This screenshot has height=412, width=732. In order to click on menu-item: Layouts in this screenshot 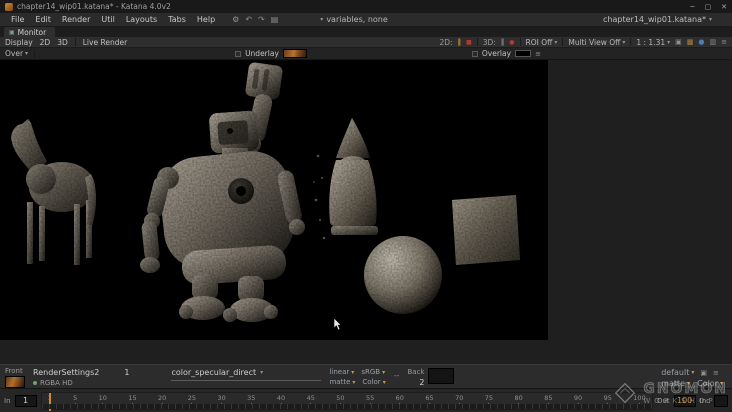, I will do `click(141, 19)`.